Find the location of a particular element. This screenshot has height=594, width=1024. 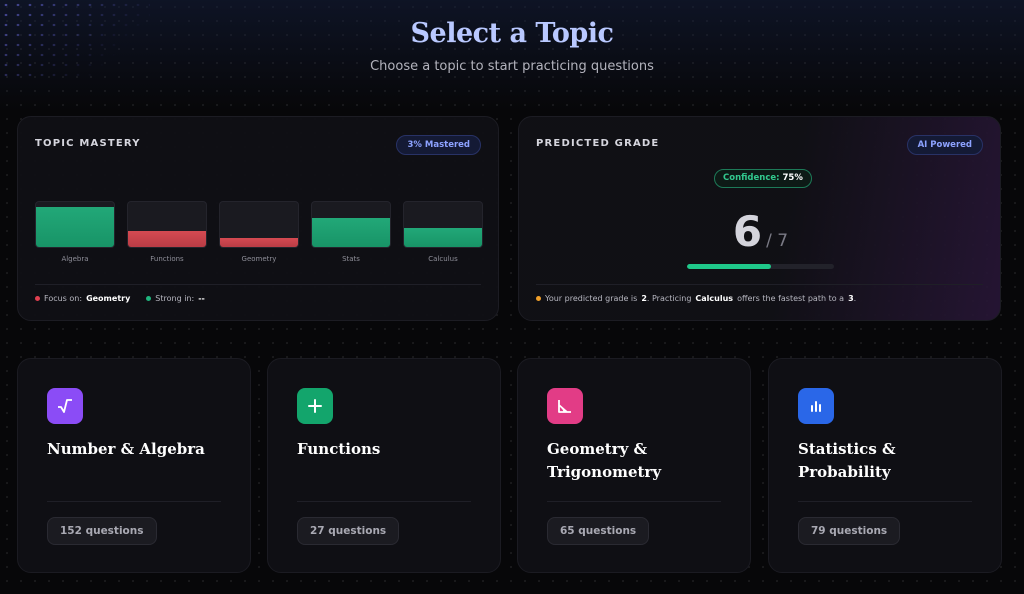

question-count: 27 questions is located at coordinates (348, 531).